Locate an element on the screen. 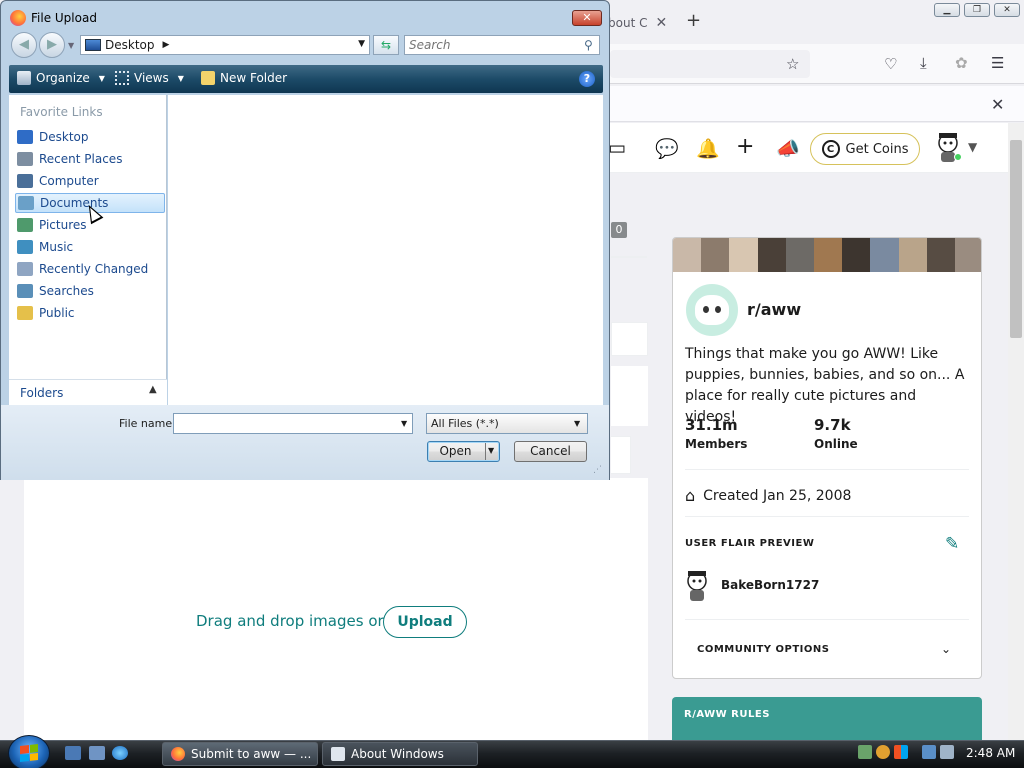  windows-logo-icon is located at coordinates (29, 753).